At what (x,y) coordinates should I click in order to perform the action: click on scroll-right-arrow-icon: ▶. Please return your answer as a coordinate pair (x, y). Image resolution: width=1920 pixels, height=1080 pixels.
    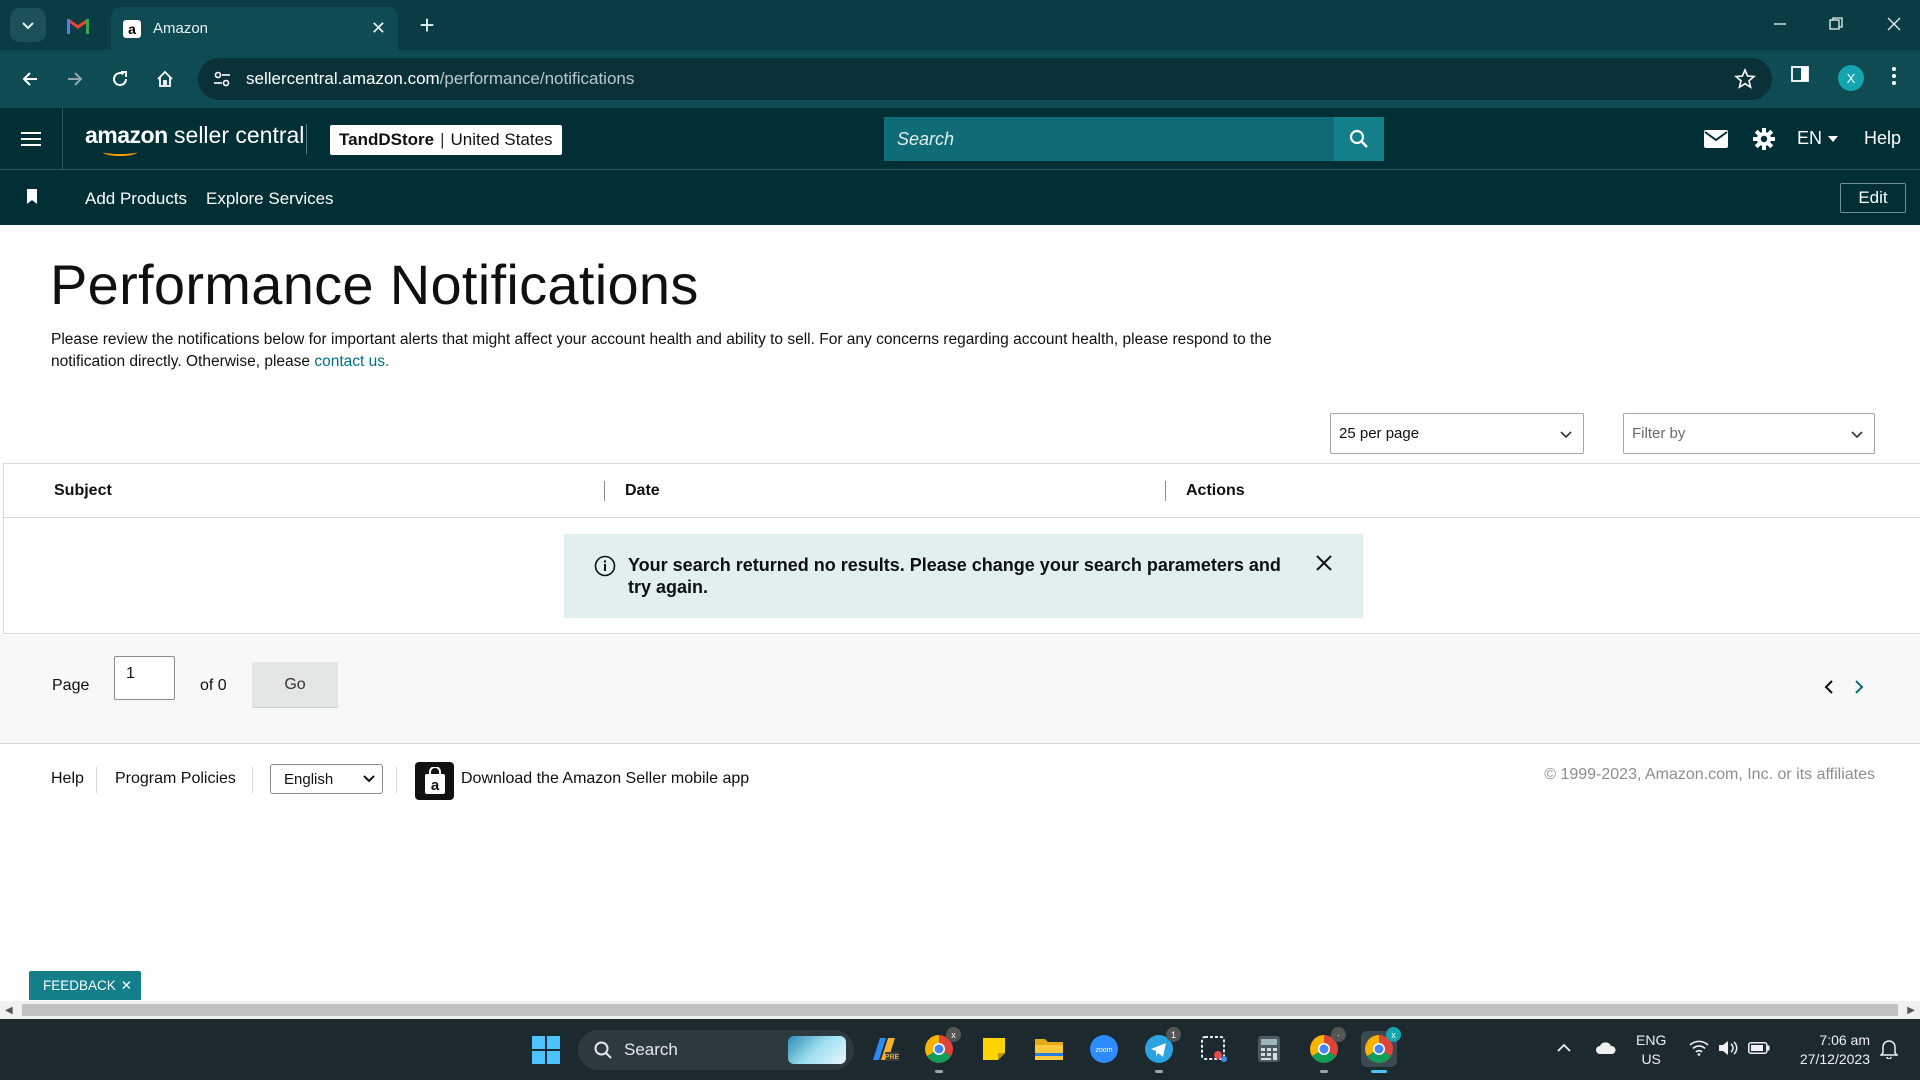
    Looking at the image, I should click on (1911, 1010).